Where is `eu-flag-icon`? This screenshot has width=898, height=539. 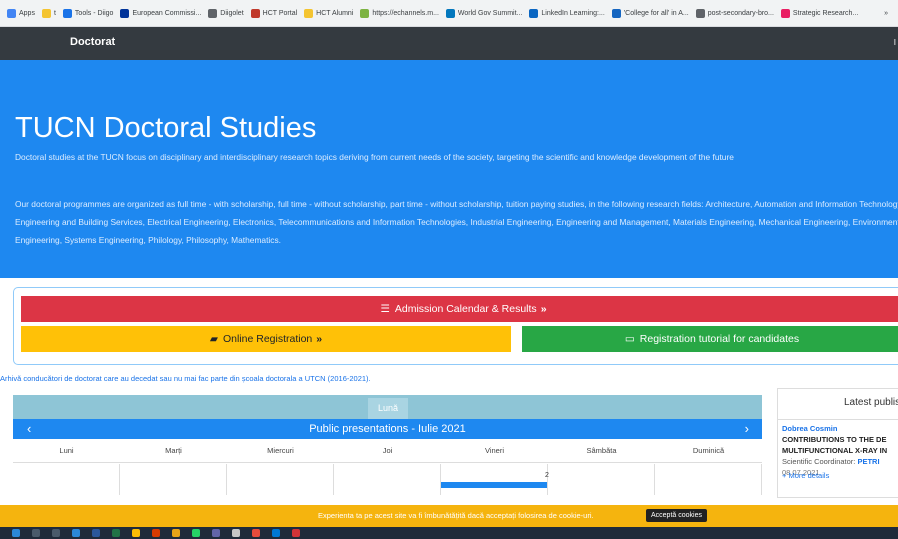 eu-flag-icon is located at coordinates (125, 13).